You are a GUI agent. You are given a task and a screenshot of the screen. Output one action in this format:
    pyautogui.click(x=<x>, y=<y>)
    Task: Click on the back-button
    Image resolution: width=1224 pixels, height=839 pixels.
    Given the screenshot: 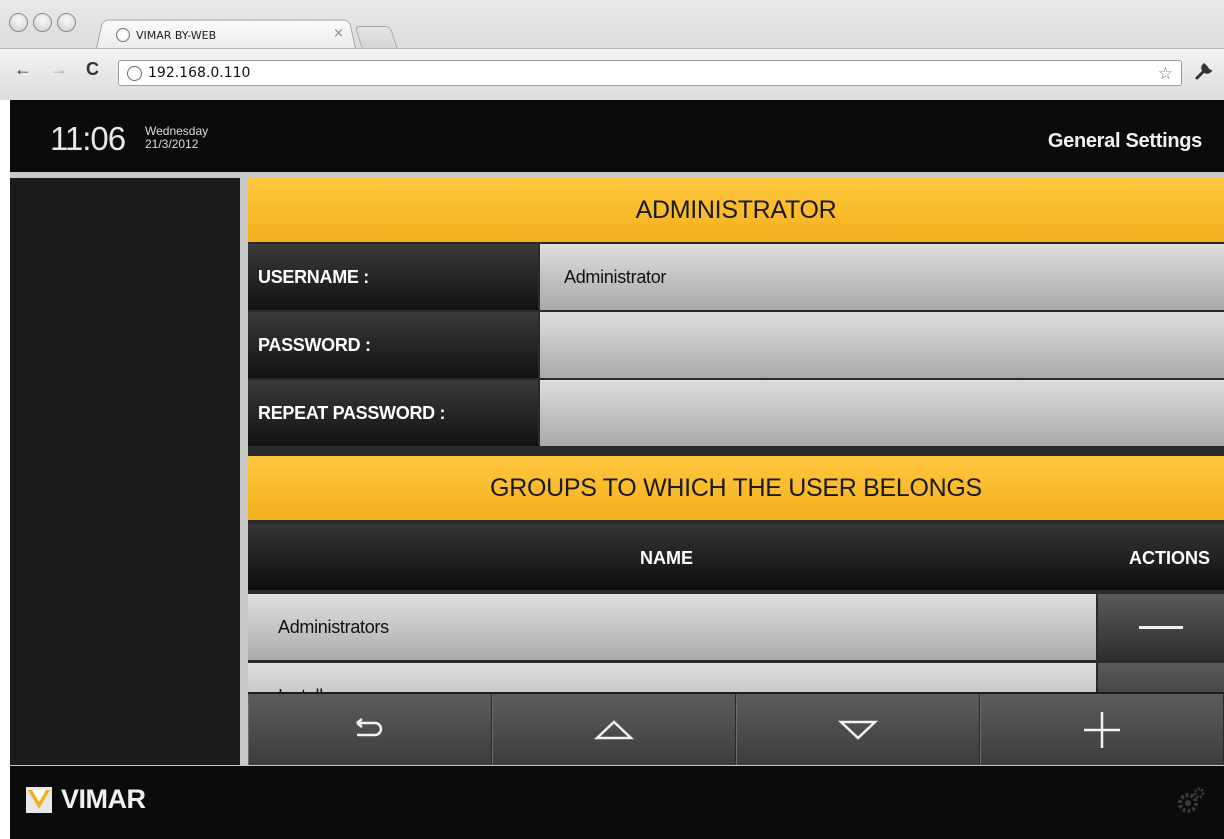 What is the action you would take?
    pyautogui.click(x=370, y=729)
    